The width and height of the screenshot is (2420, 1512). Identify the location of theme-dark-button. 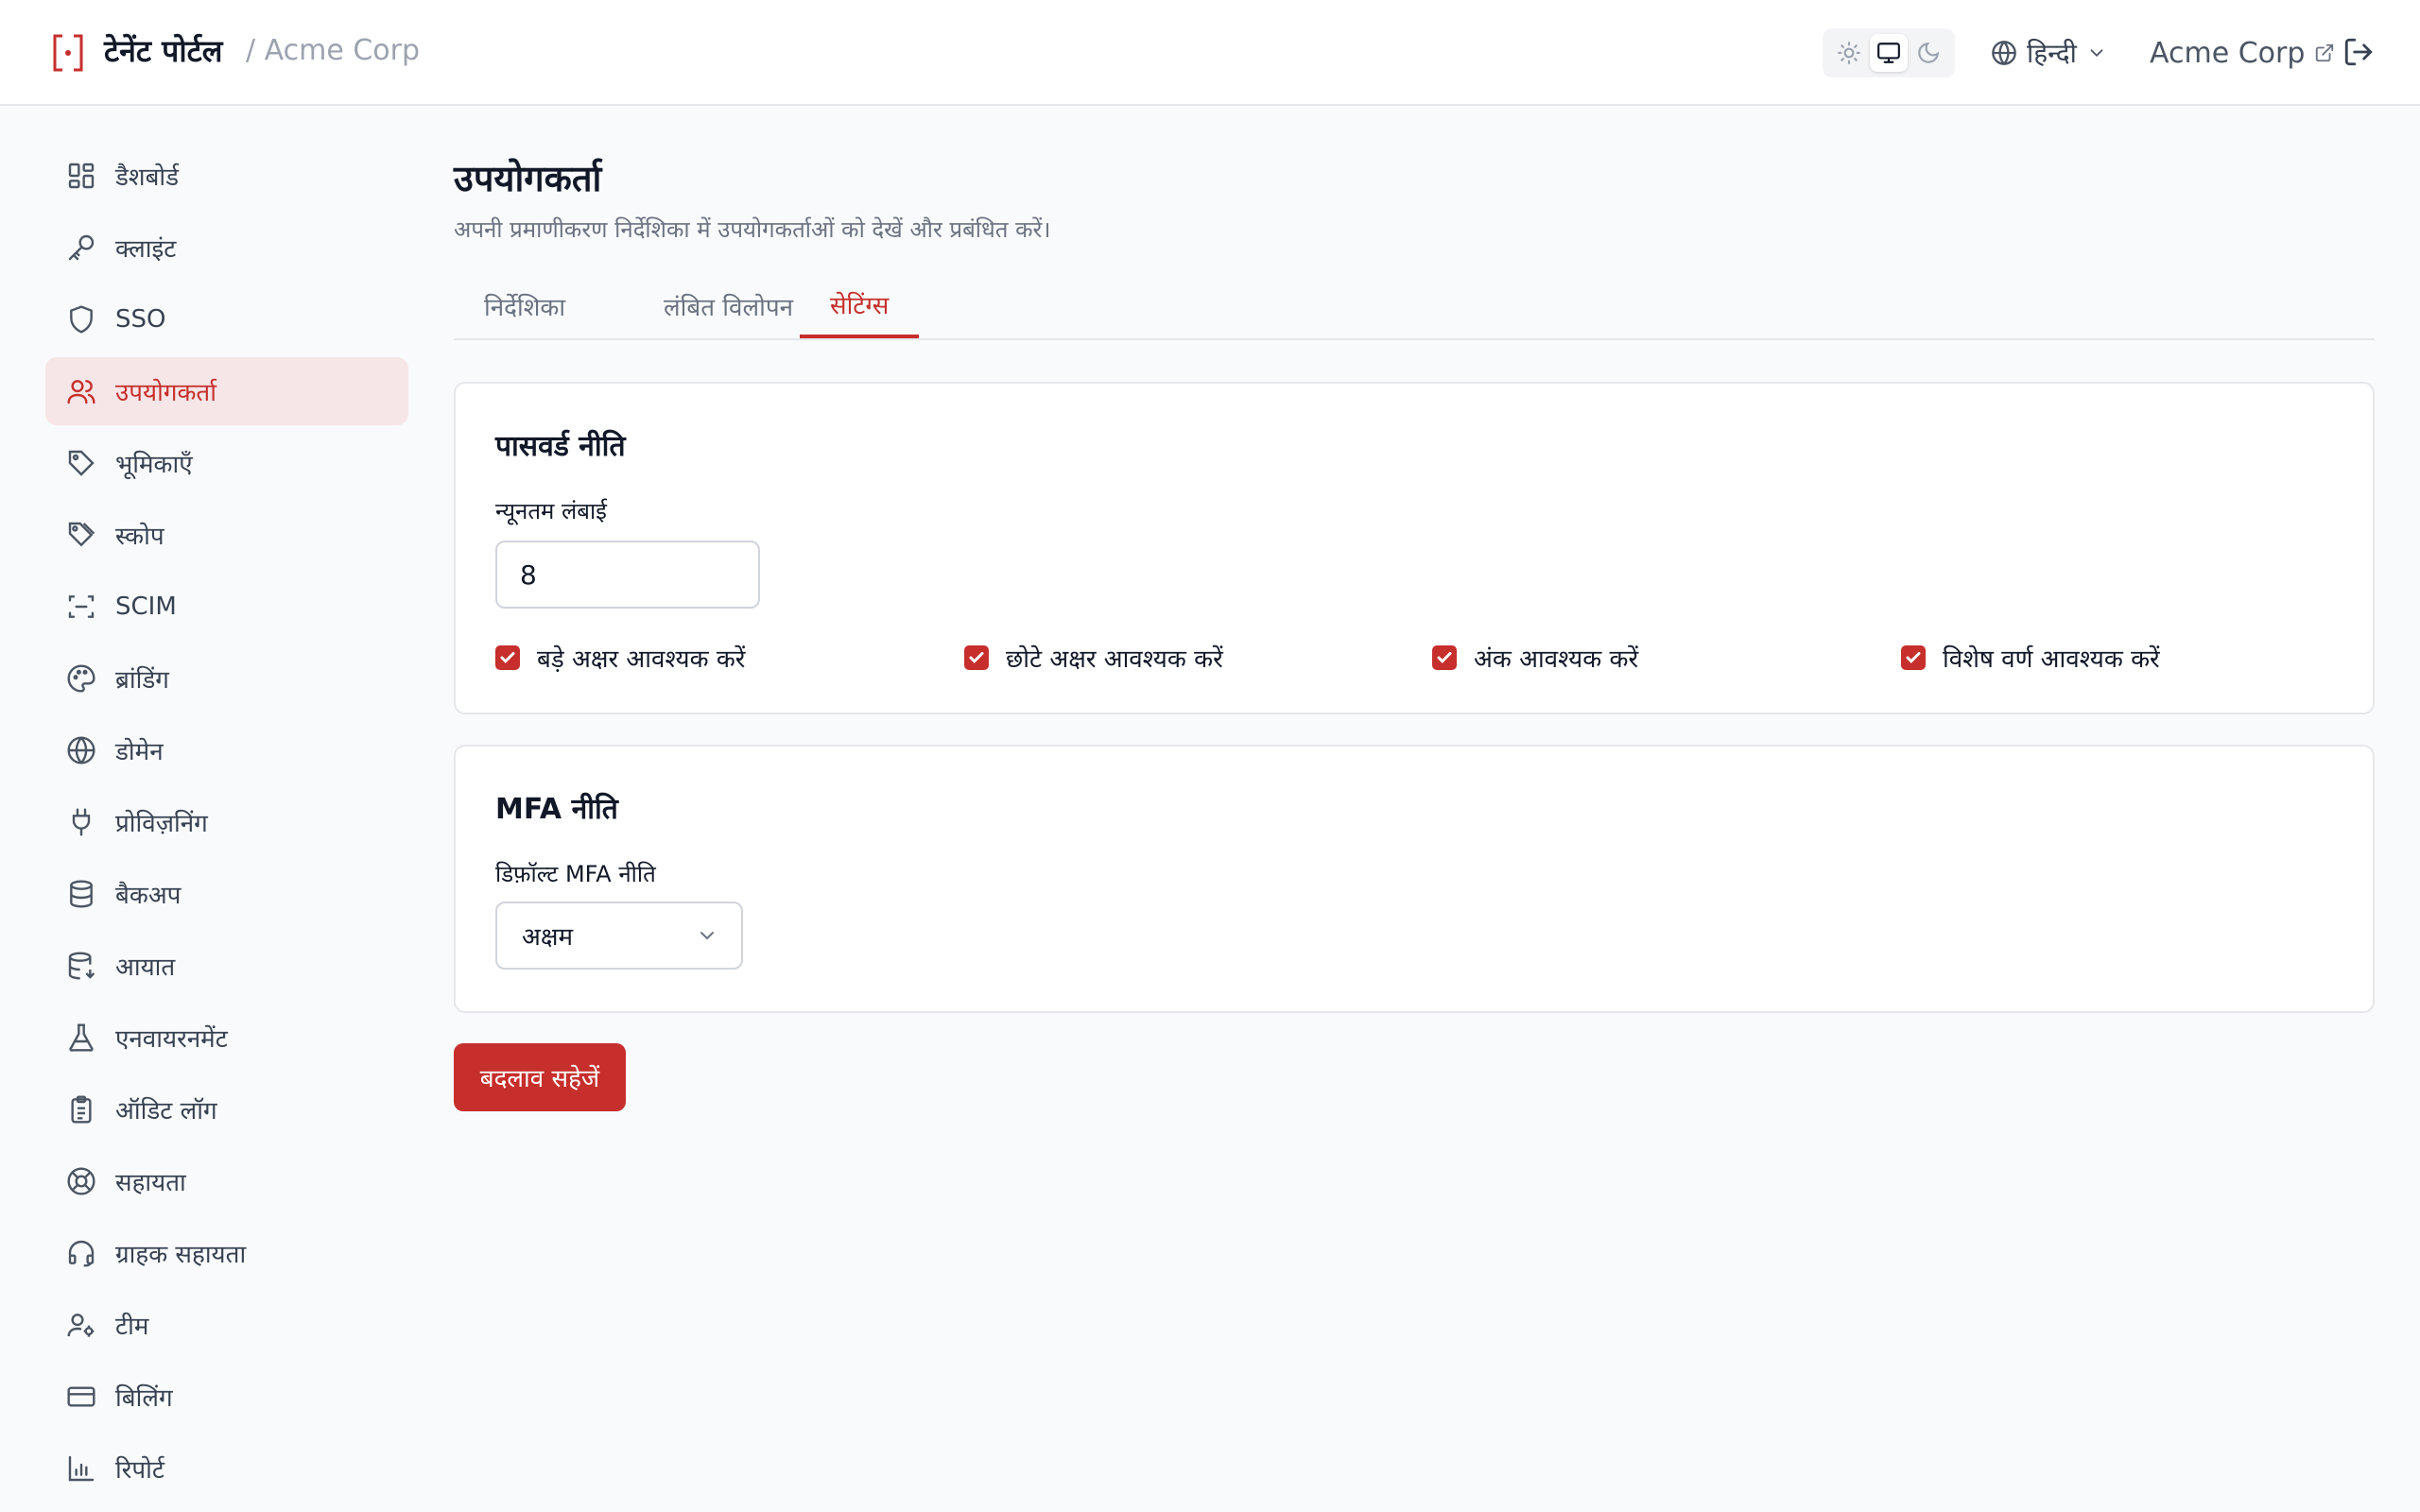
(1929, 53).